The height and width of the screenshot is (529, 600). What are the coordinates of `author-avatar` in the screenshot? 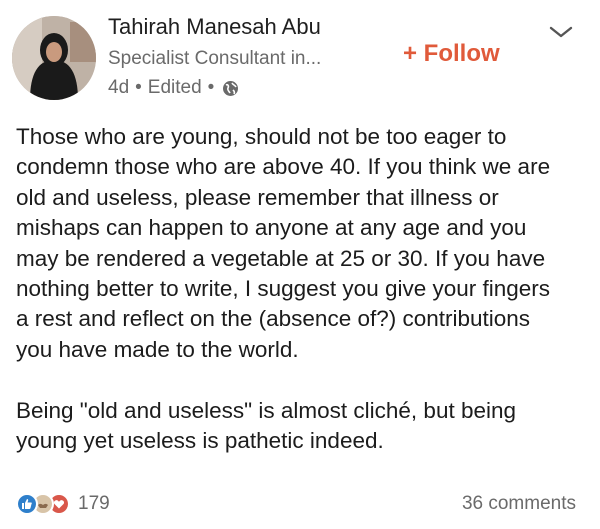 It's located at (54, 58).